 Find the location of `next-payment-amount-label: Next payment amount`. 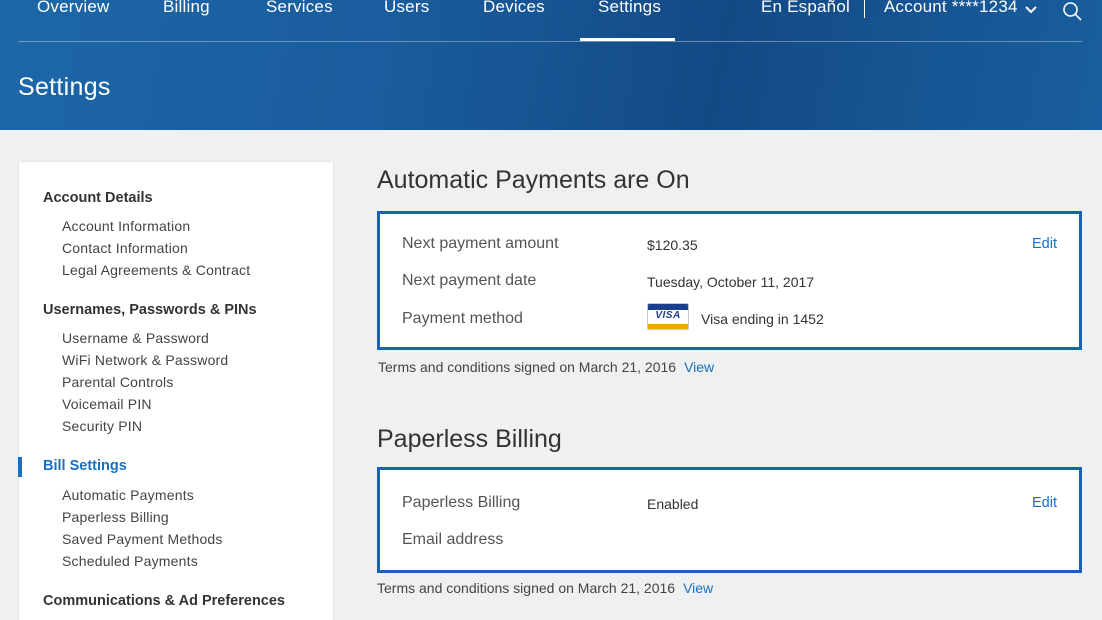

next-payment-amount-label: Next payment amount is located at coordinates (480, 243).